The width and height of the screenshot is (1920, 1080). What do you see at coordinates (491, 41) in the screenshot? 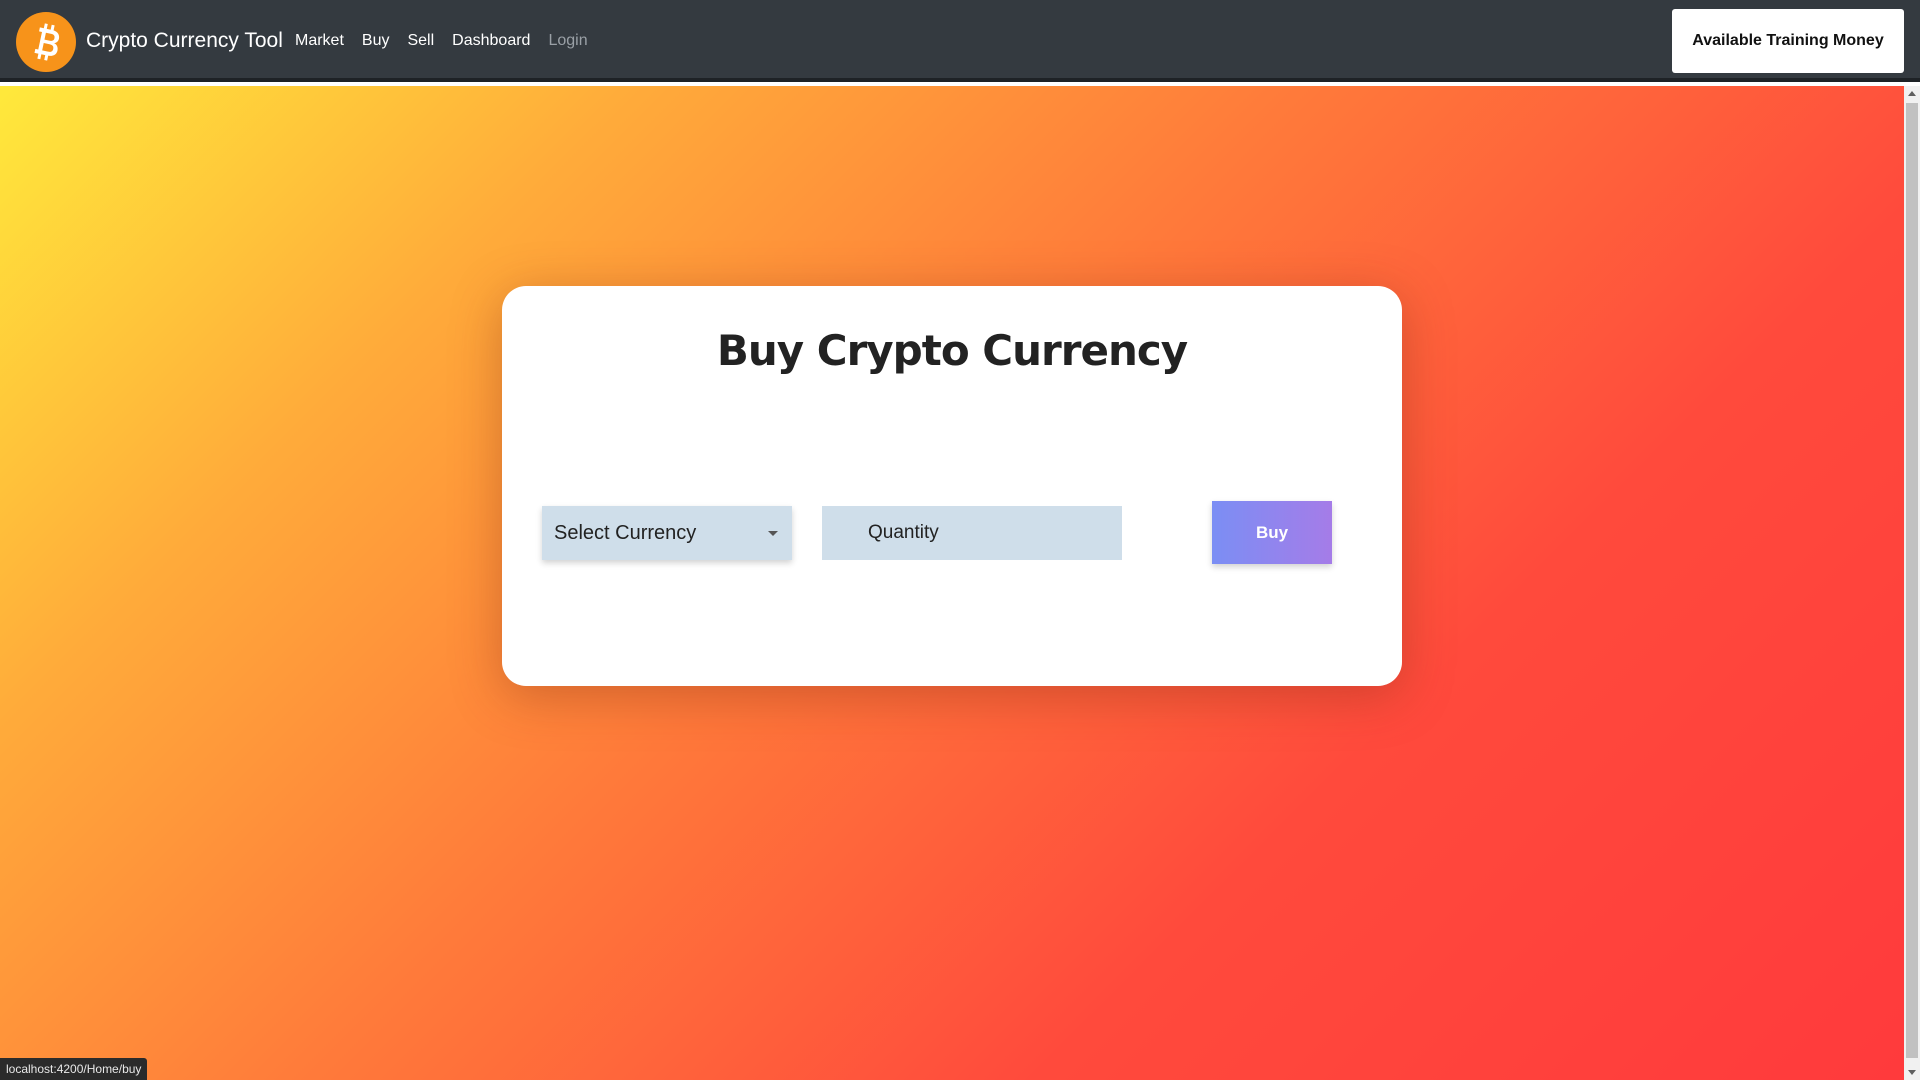
I see `nav-link-dashboard: Dashboard` at bounding box center [491, 41].